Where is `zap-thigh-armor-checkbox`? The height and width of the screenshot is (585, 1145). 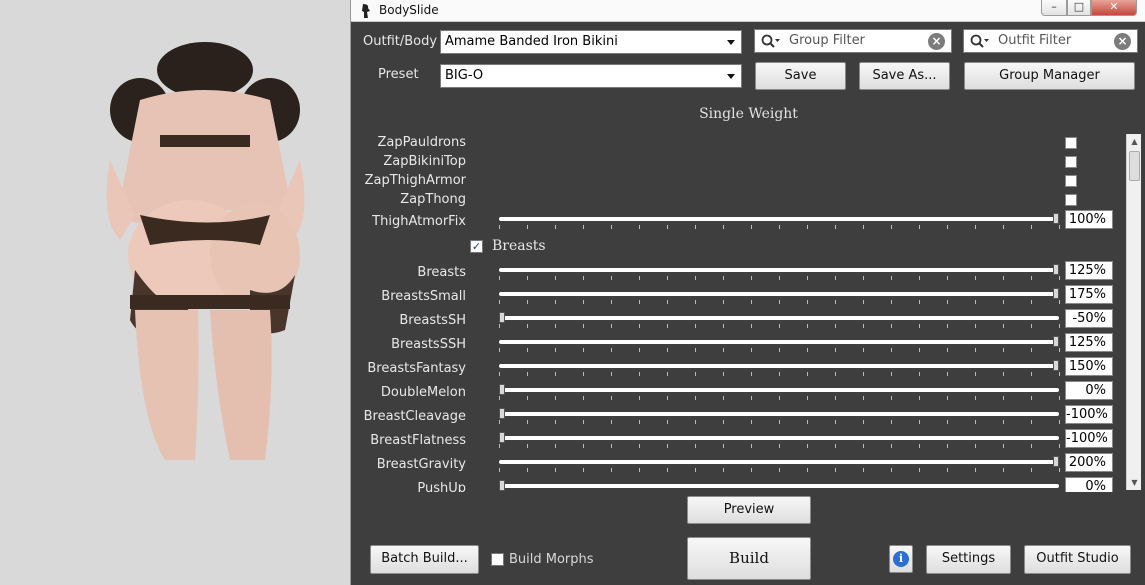
zap-thigh-armor-checkbox is located at coordinates (1071, 181).